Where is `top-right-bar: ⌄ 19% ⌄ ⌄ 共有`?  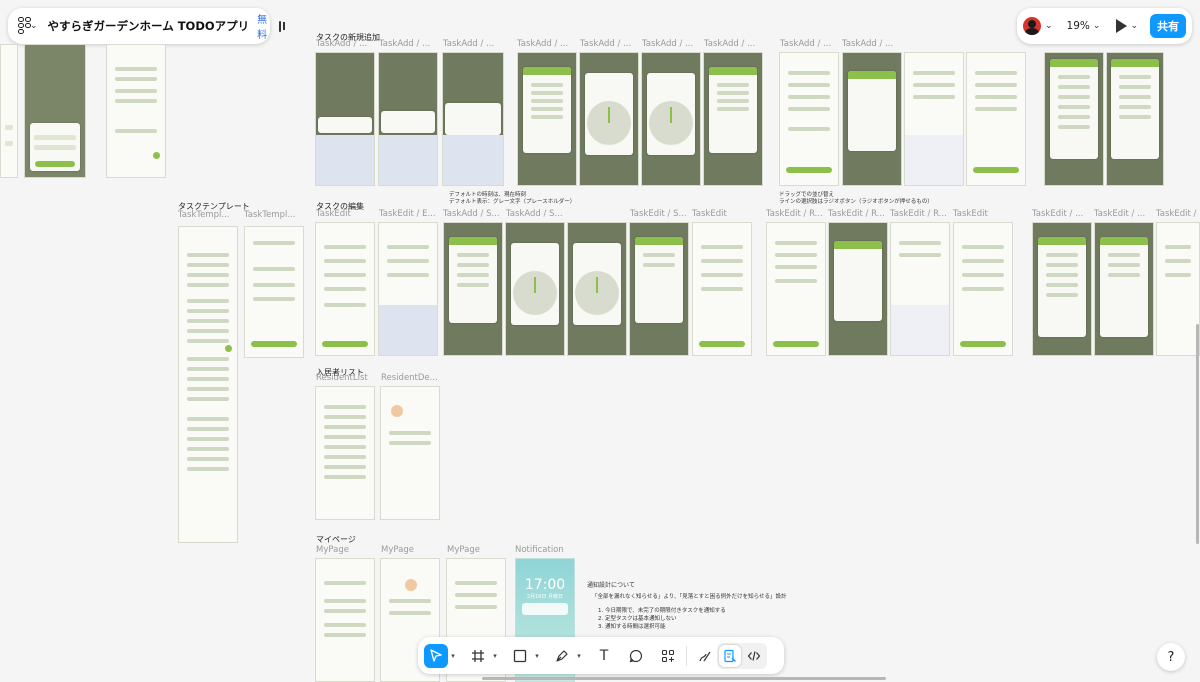
top-right-bar: ⌄ 19% ⌄ ⌄ 共有 is located at coordinates (1104, 26).